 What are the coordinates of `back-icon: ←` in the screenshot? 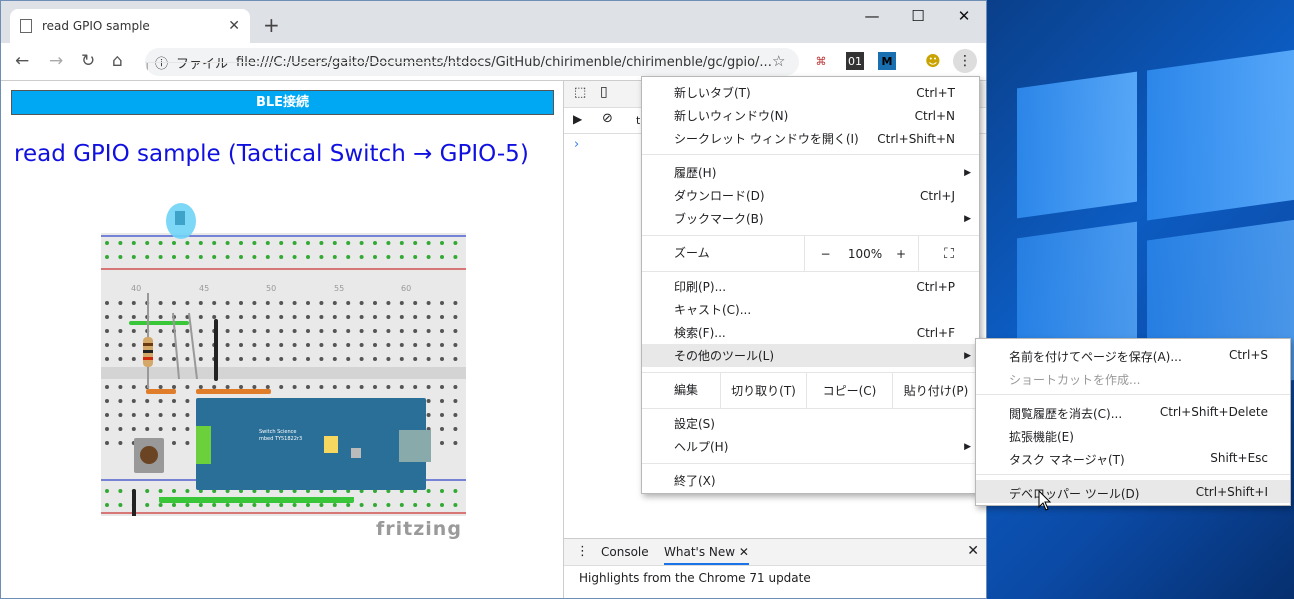 It's located at (22, 61).